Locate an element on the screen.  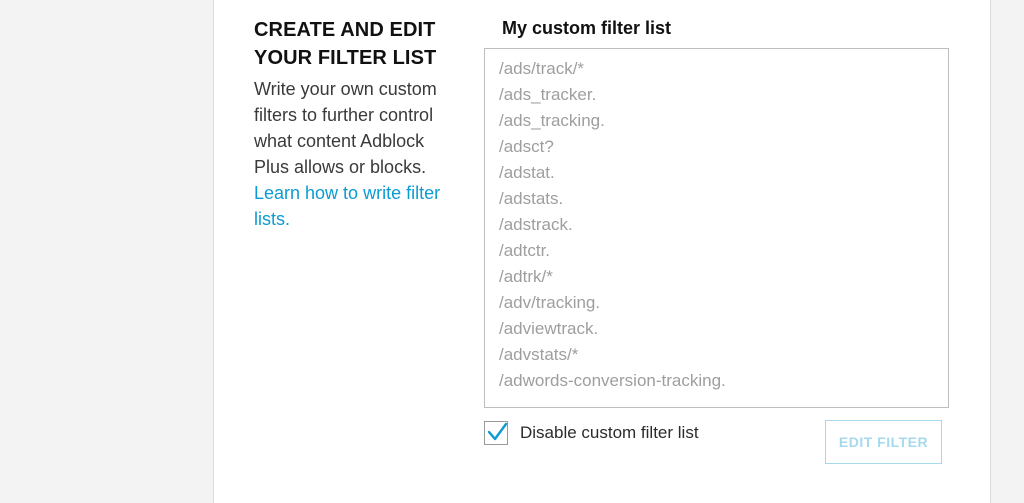
filter-item: /ads_tracking. is located at coordinates (552, 120).